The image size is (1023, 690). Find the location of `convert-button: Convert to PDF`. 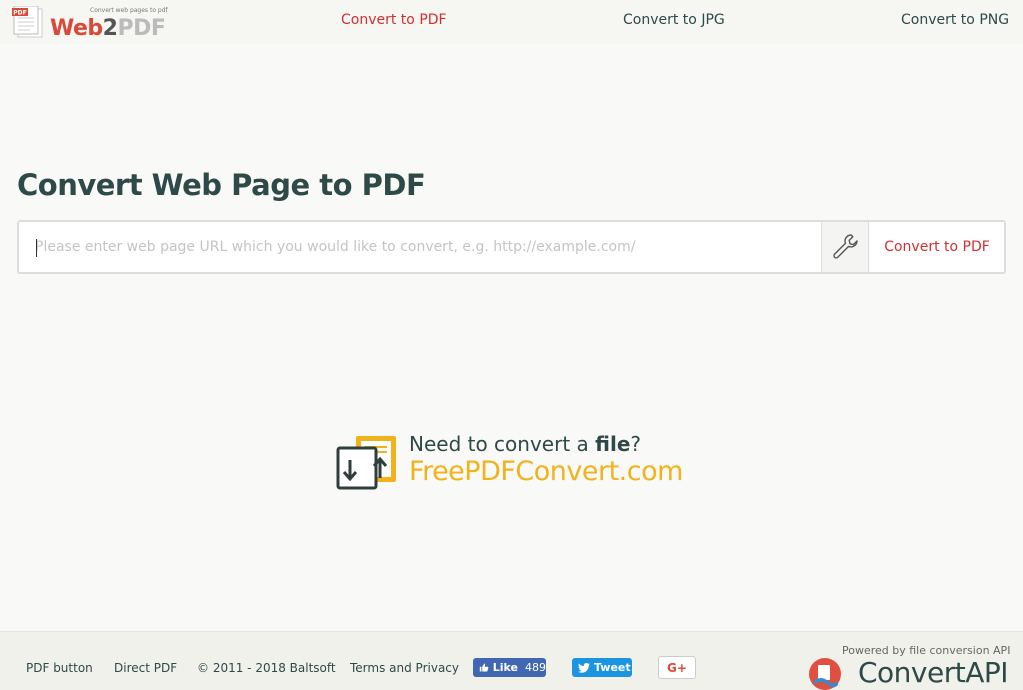

convert-button: Convert to PDF is located at coordinates (937, 247).